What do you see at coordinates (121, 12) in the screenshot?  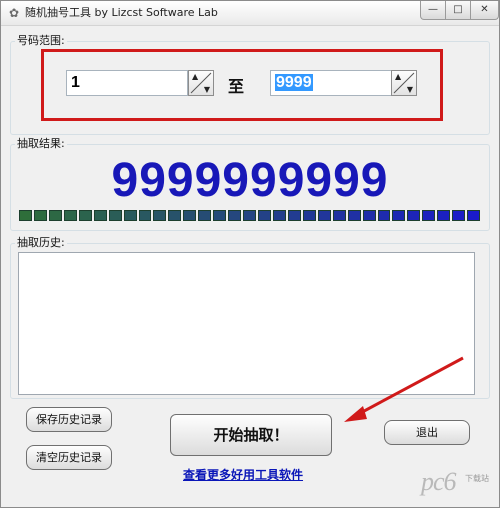 I see `window-title: 随机抽号工具 by Lizcst Software Lab` at bounding box center [121, 12].